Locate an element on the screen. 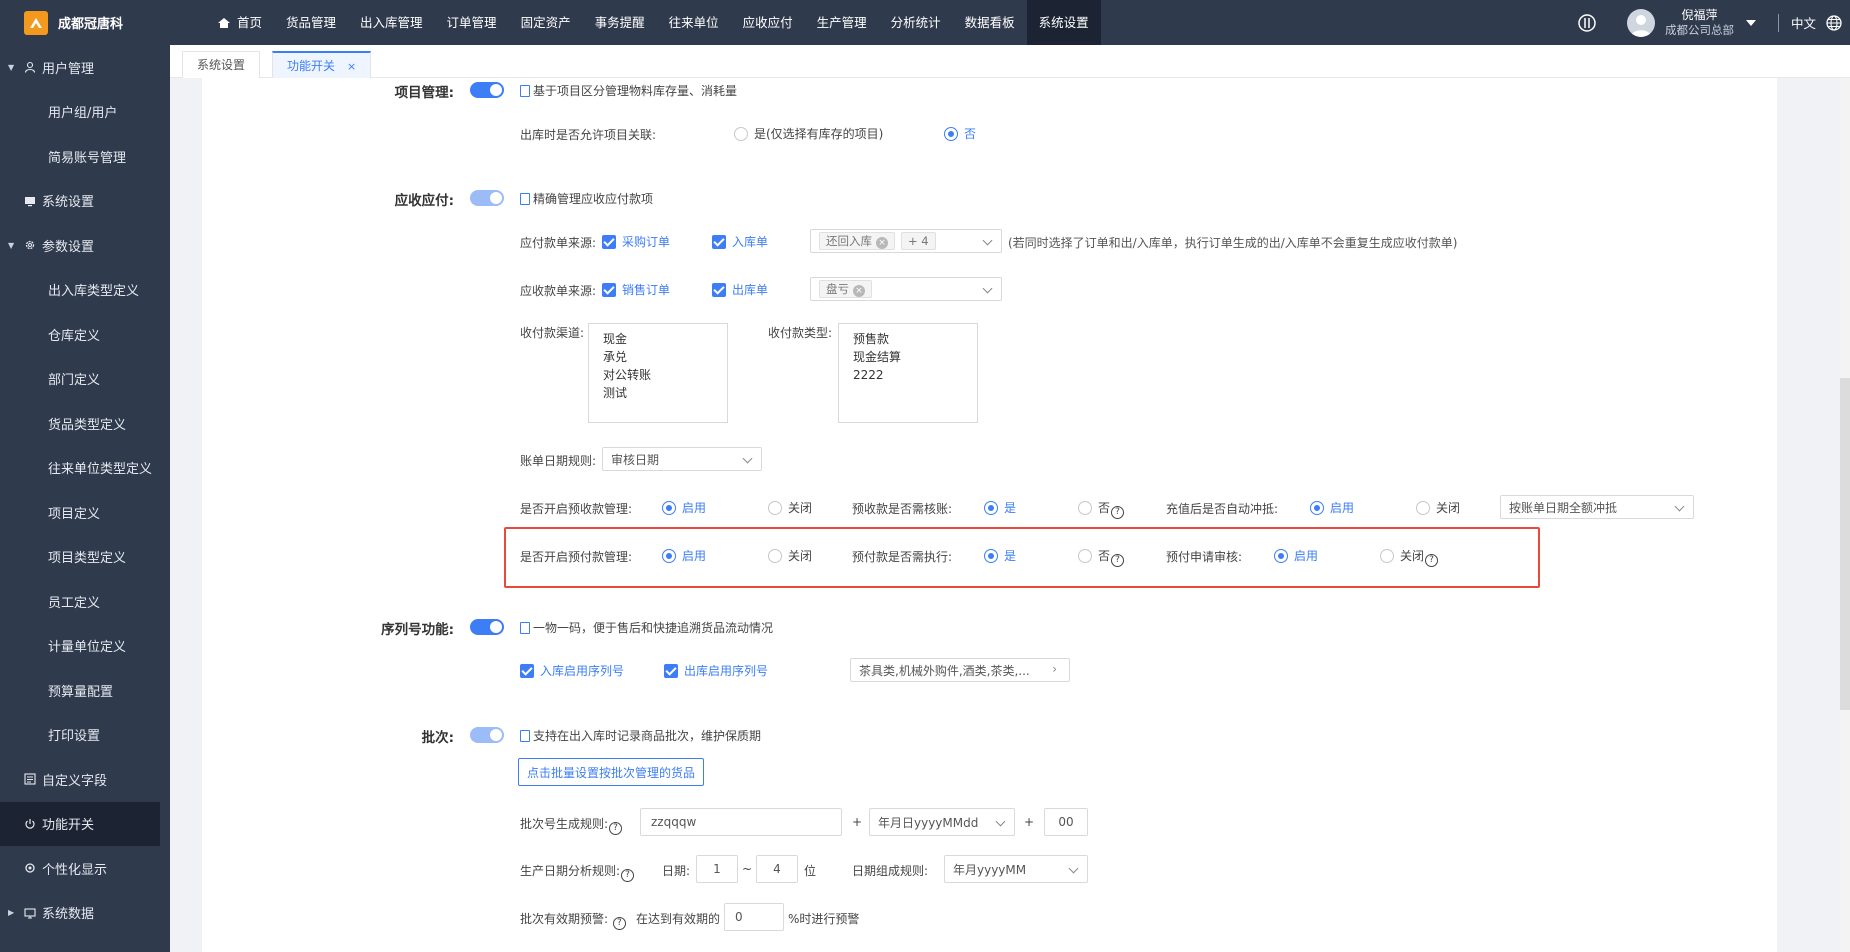  recharge-enable: 启用 is located at coordinates (1332, 507).